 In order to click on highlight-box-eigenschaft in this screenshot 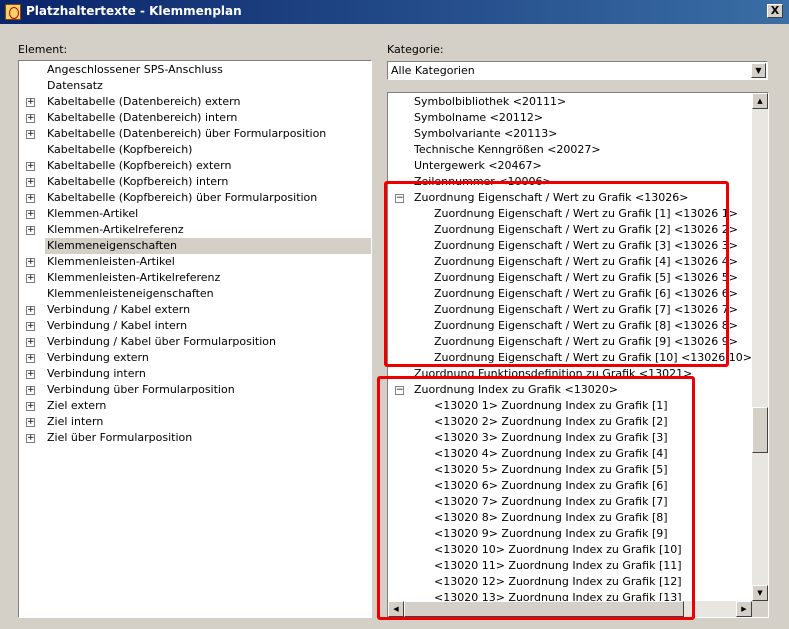, I will do `click(556, 274)`.